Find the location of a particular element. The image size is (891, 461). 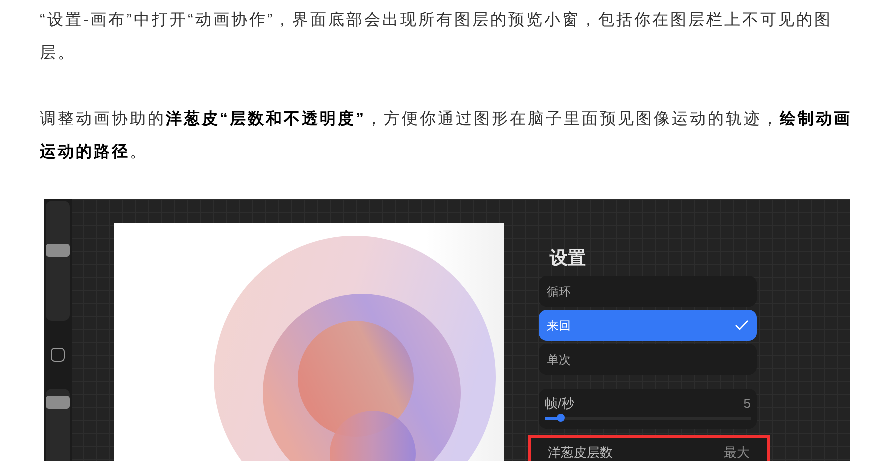

frame-rate-label: 帧/秒 is located at coordinates (560, 404).